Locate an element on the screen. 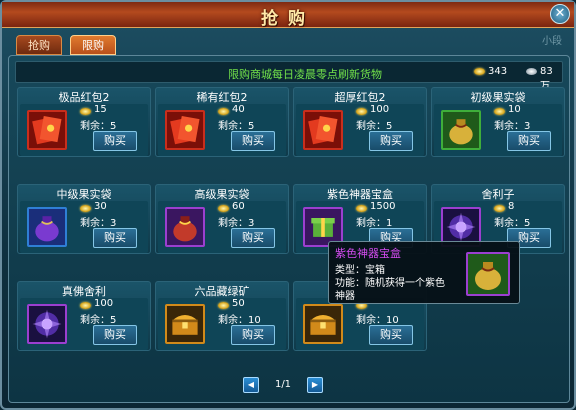 The height and width of the screenshot is (410, 576). red-pouch-icon is located at coordinates (185, 227).